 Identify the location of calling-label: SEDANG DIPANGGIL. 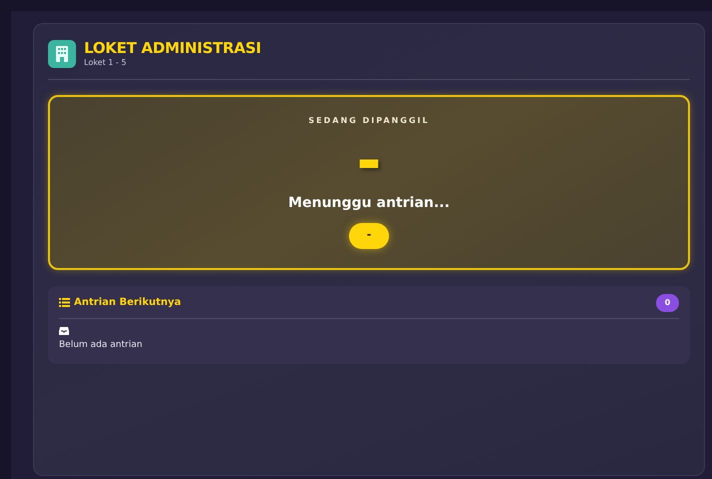
(369, 120).